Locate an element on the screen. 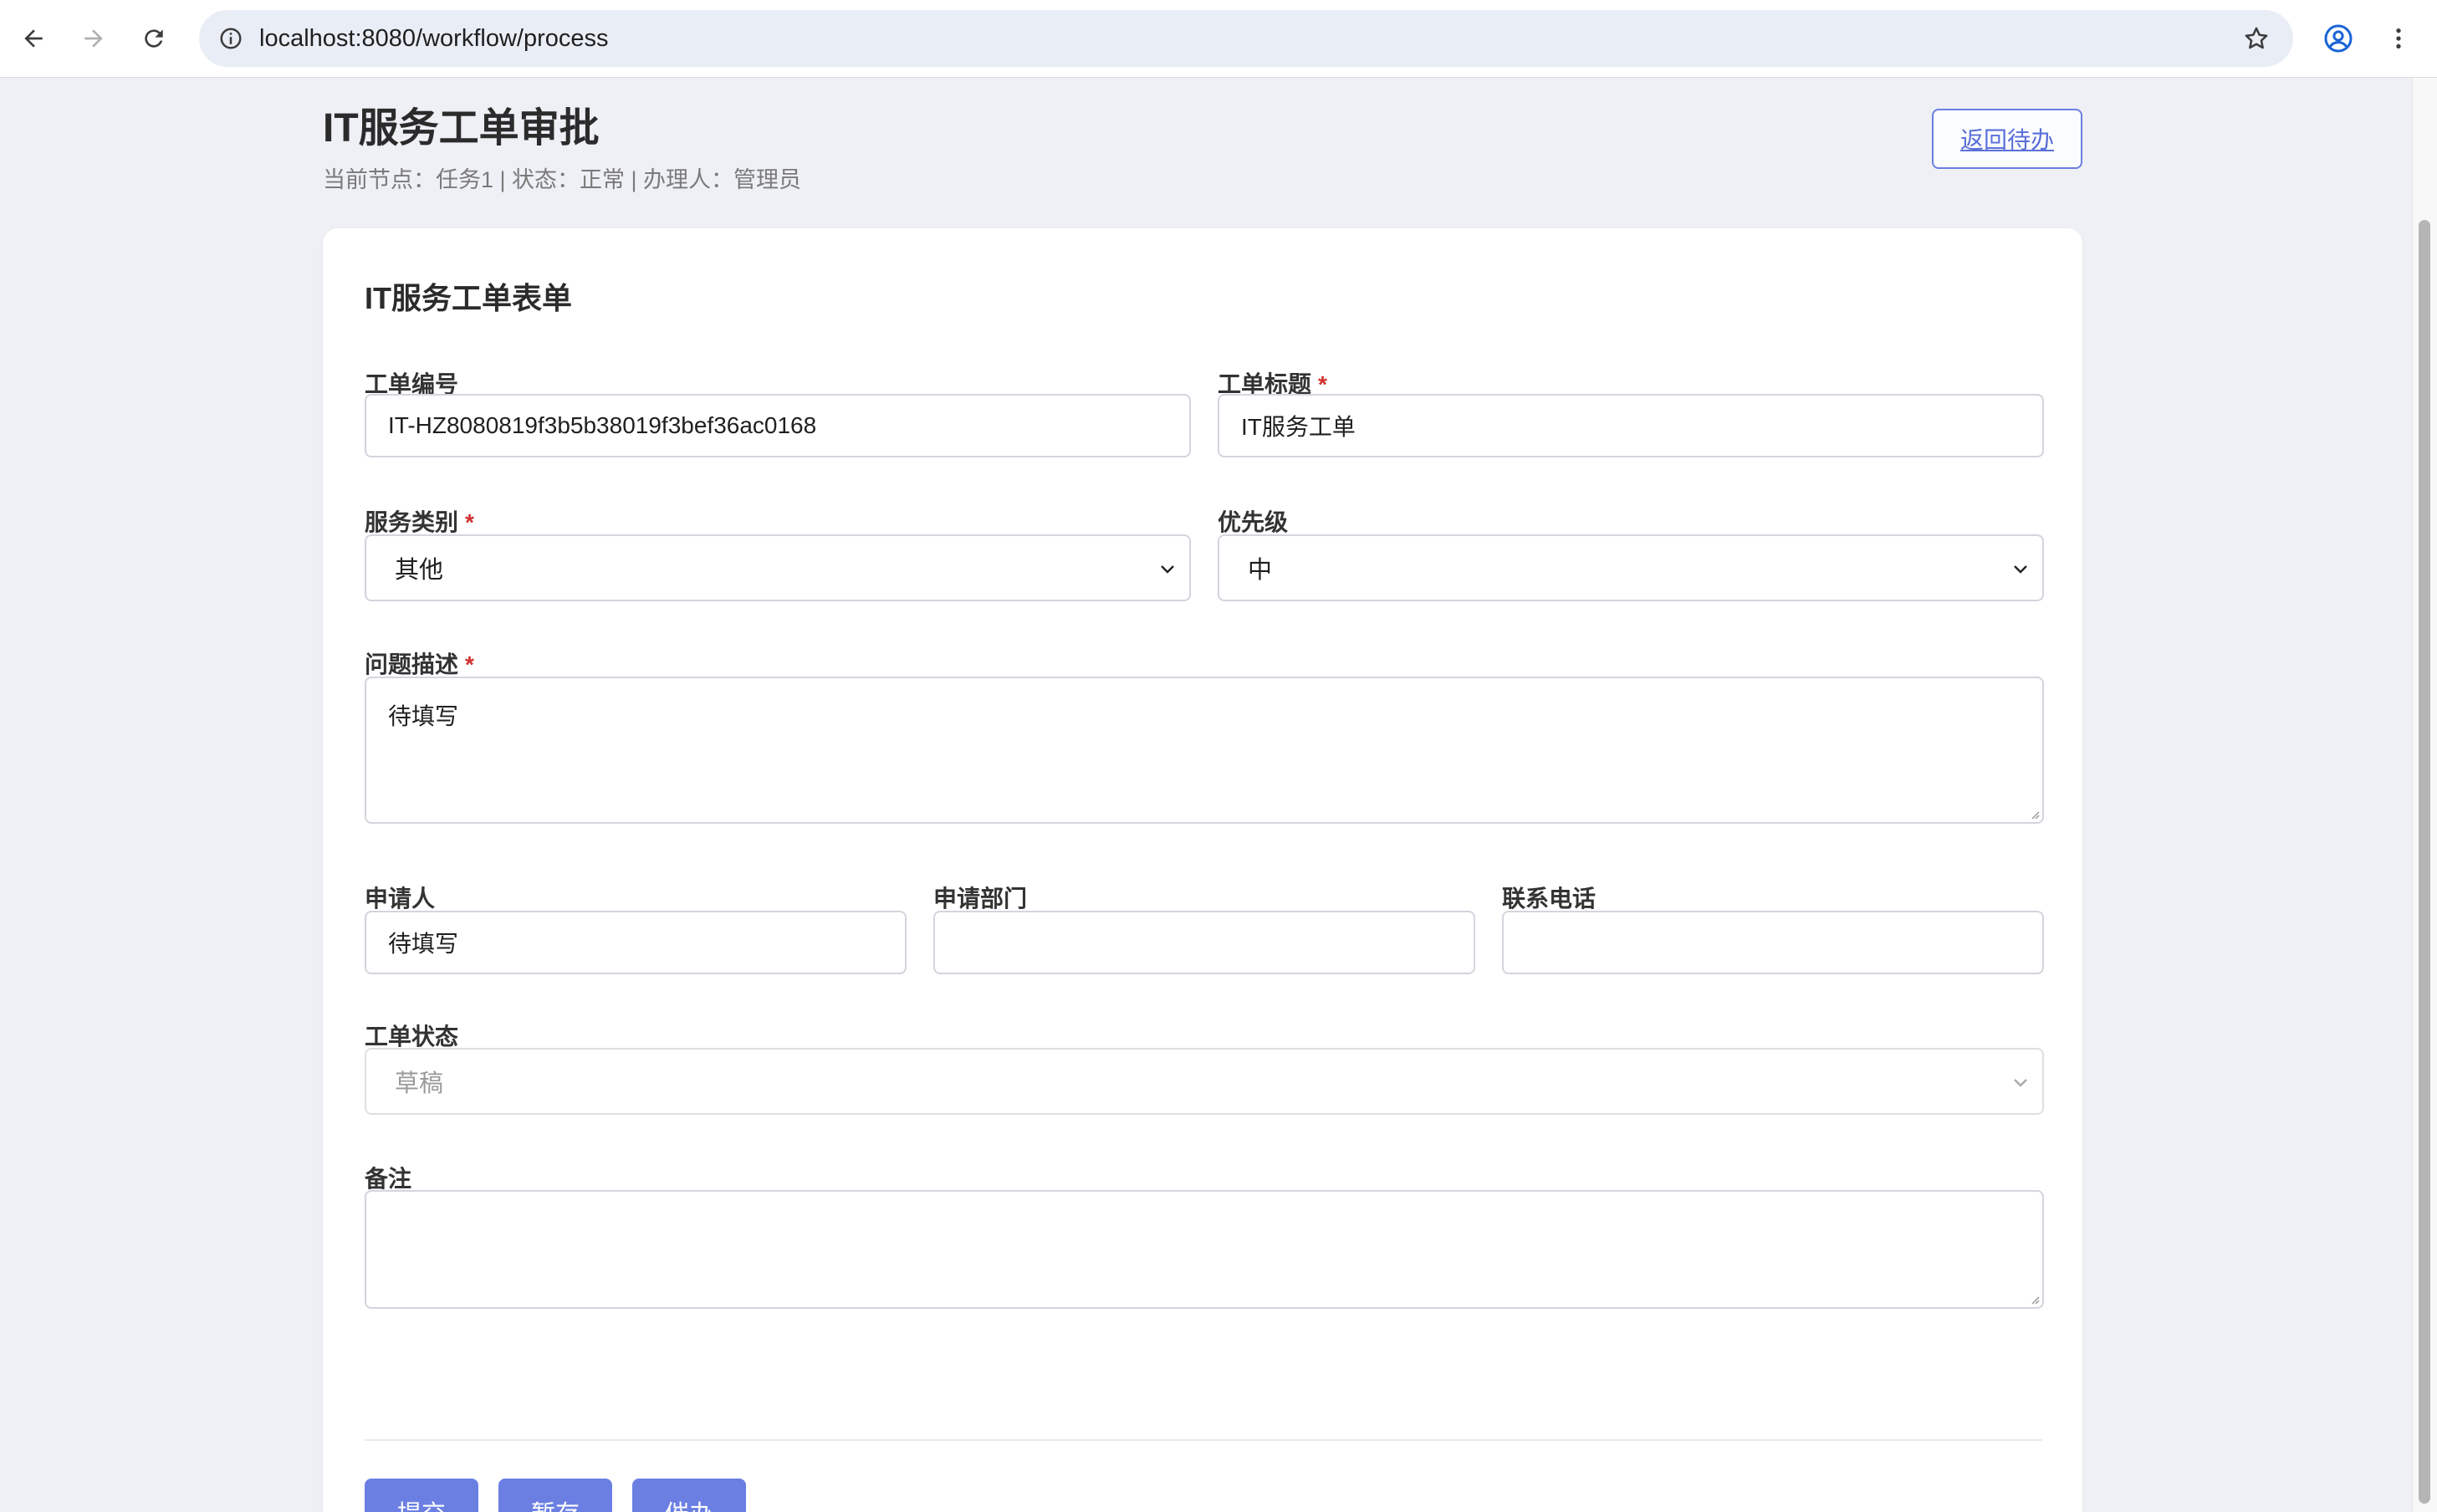 This screenshot has height=1512, width=2437. profile-icon is located at coordinates (2338, 38).